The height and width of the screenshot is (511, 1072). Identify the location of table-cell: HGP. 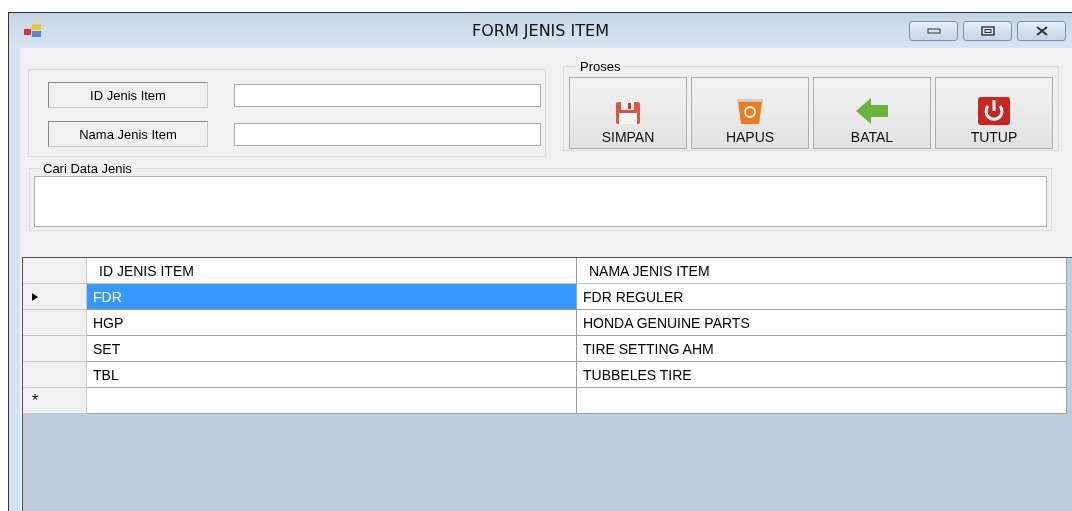
(332, 323).